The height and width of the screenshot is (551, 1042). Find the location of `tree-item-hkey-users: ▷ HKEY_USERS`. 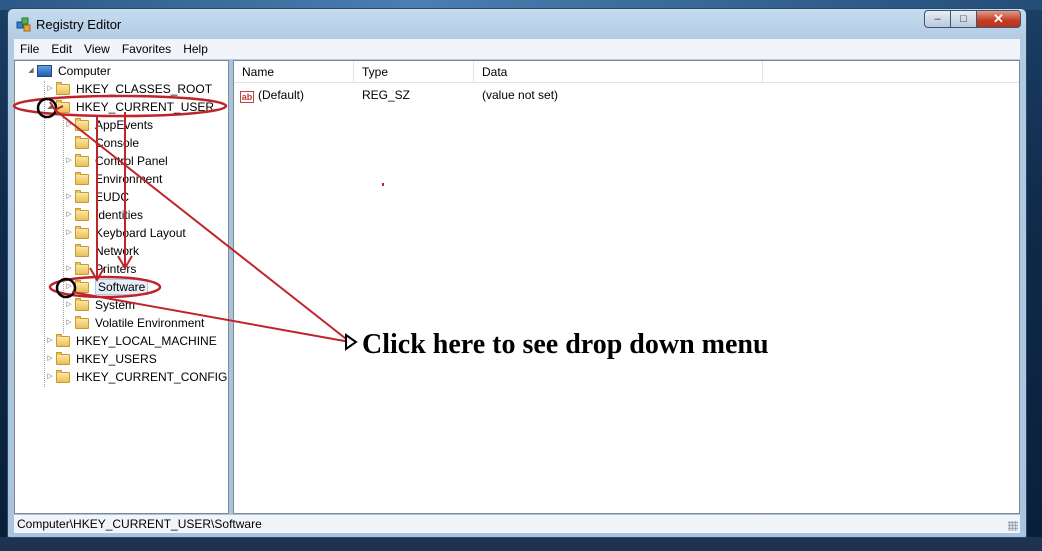

tree-item-hkey-users: ▷ HKEY_USERS is located at coordinates (100, 359).